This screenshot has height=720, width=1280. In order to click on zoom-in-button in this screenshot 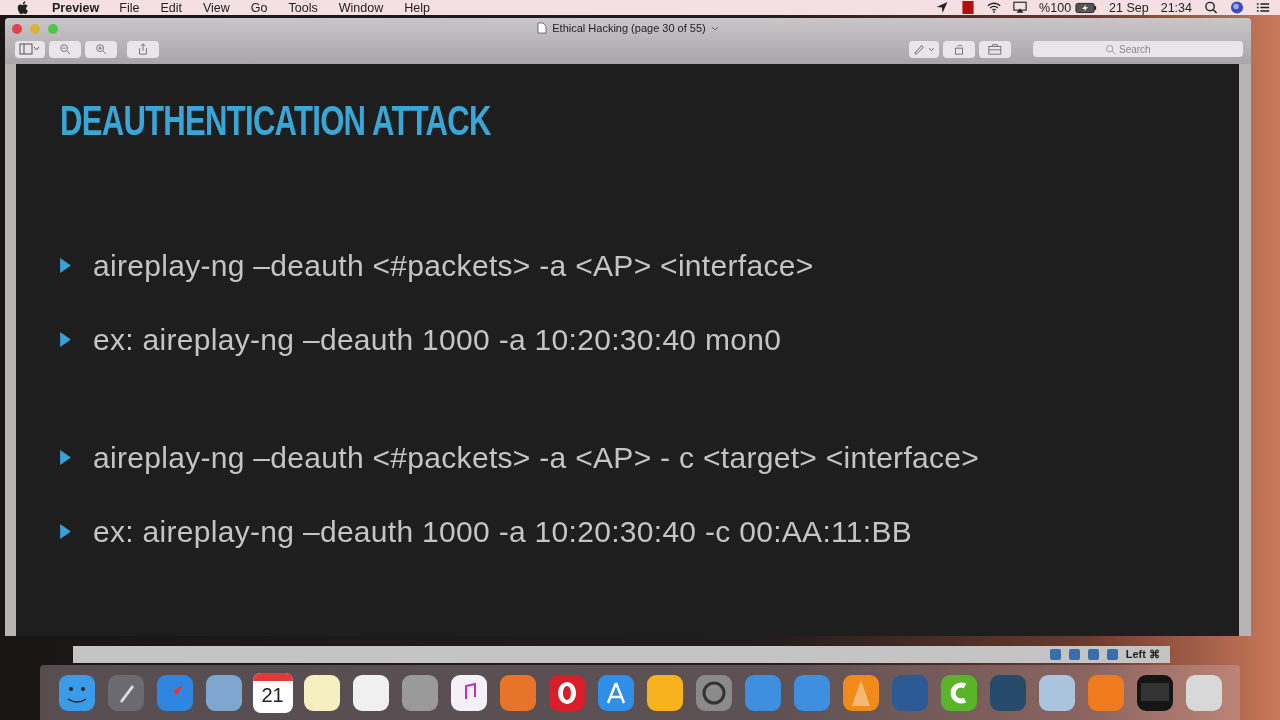, I will do `click(101, 49)`.